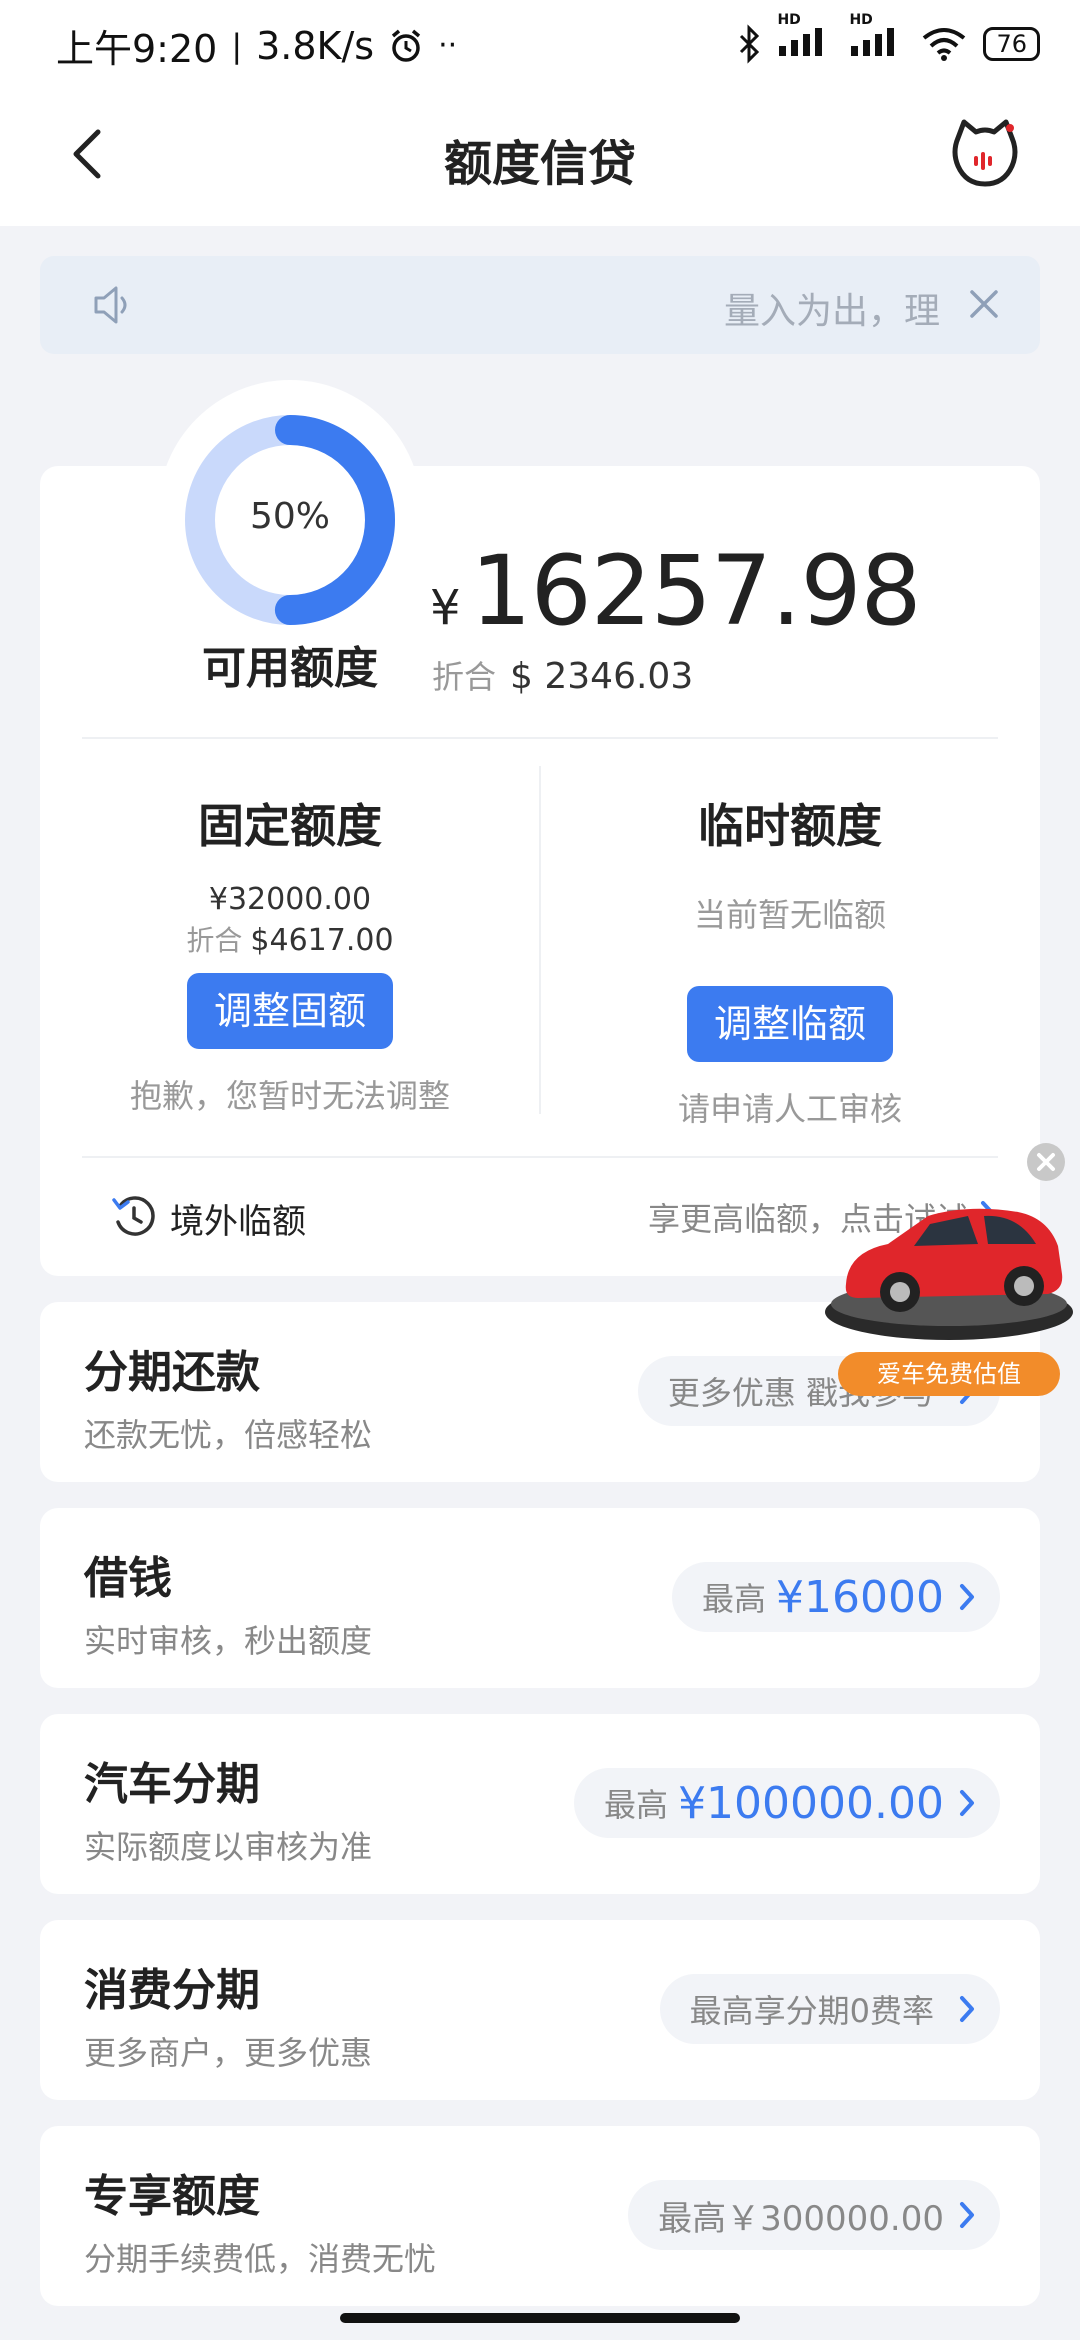 Image resolution: width=1080 pixels, height=2340 pixels. I want to click on available-credit-label: 可用额度, so click(290, 668).